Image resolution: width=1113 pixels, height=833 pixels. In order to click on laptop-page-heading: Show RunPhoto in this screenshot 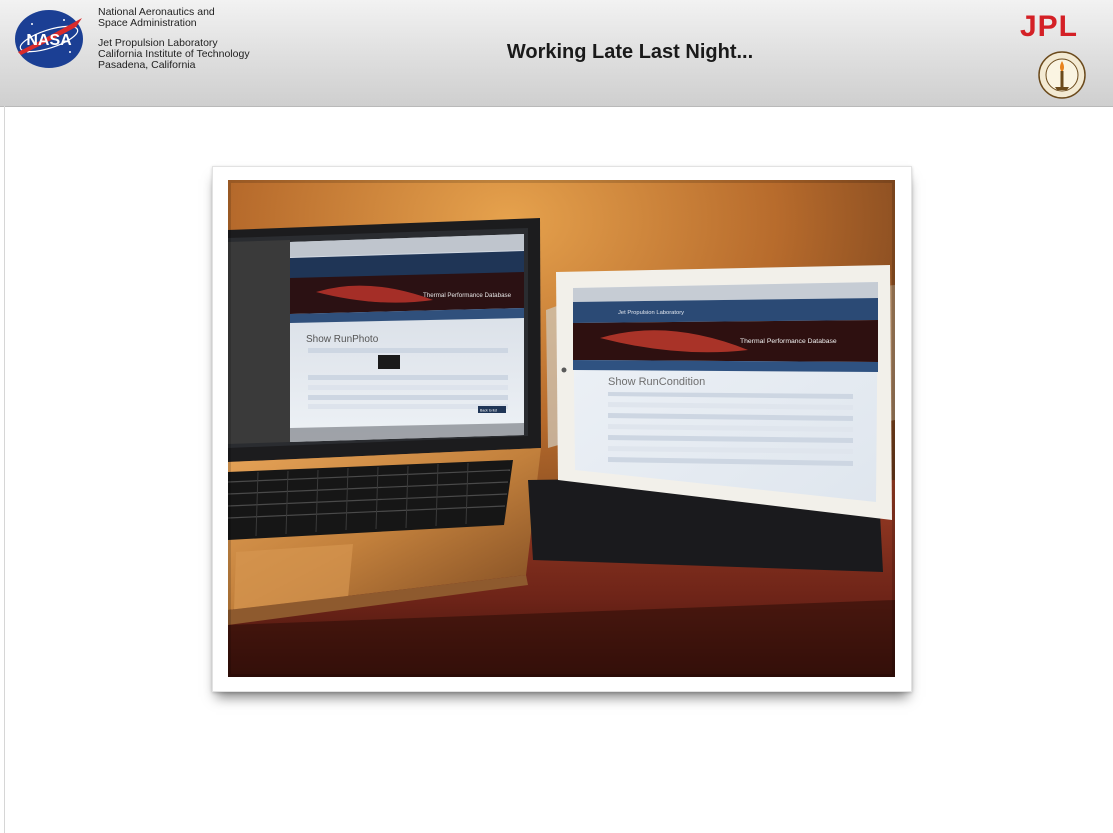, I will do `click(342, 339)`.